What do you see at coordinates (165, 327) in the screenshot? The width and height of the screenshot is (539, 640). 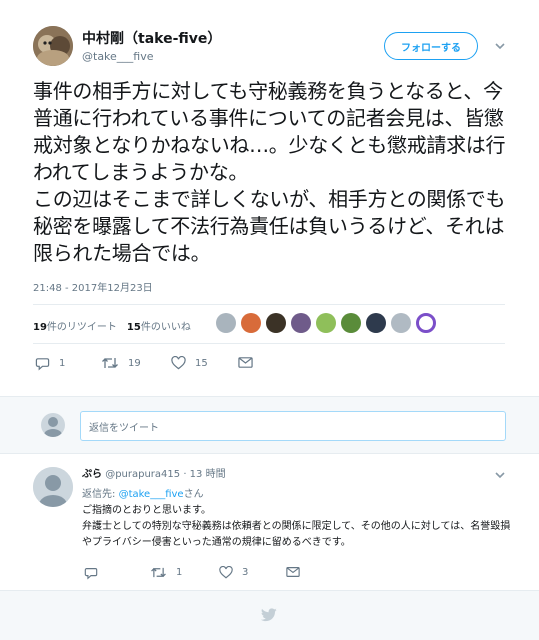 I see `like-stat-label: 件のいいね` at bounding box center [165, 327].